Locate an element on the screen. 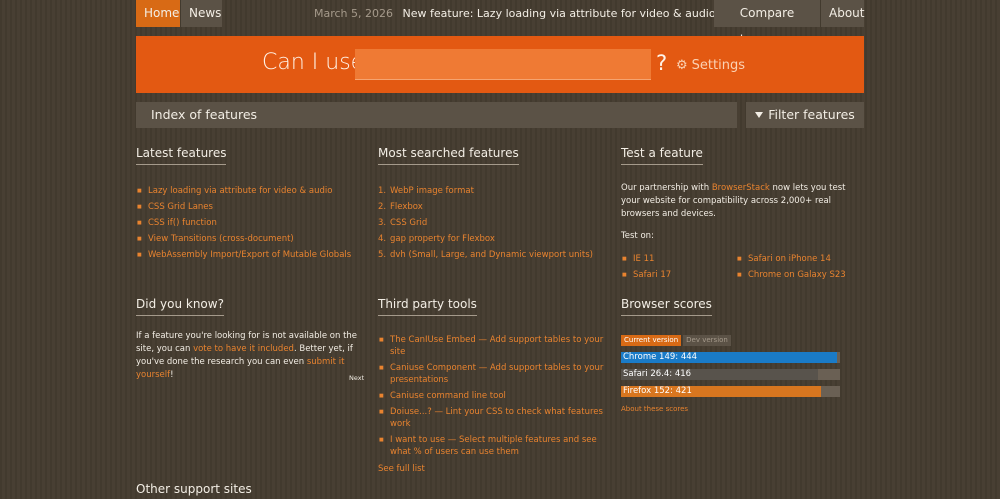  section-title: Test a feature is located at coordinates (662, 155).